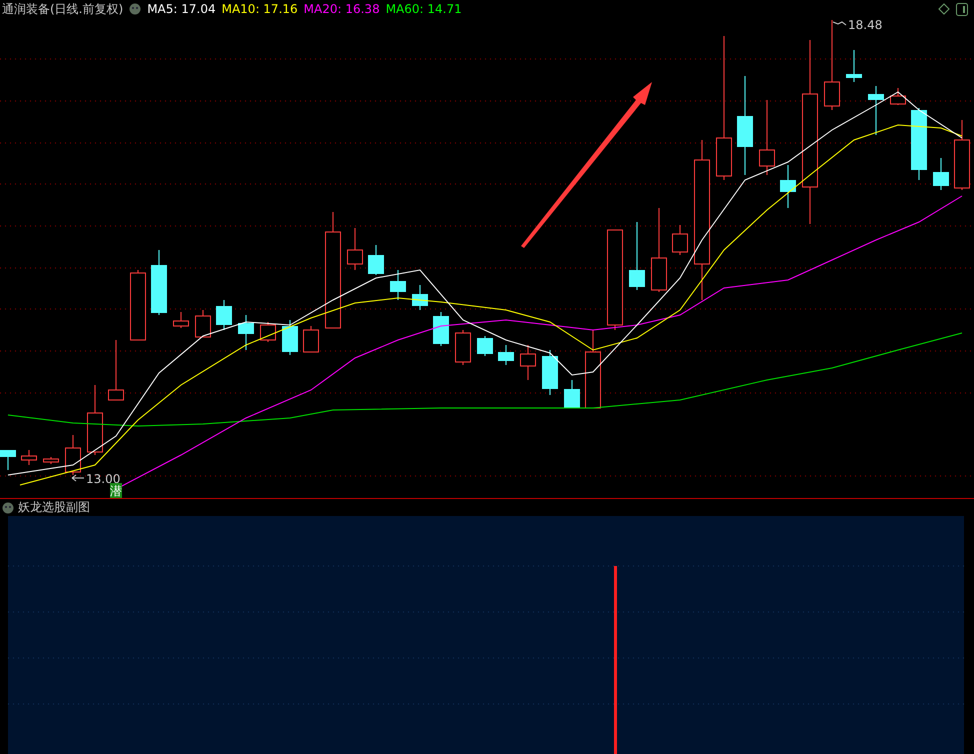 The image size is (974, 754). What do you see at coordinates (865, 25) in the screenshot?
I see `high-price-label: 18.48` at bounding box center [865, 25].